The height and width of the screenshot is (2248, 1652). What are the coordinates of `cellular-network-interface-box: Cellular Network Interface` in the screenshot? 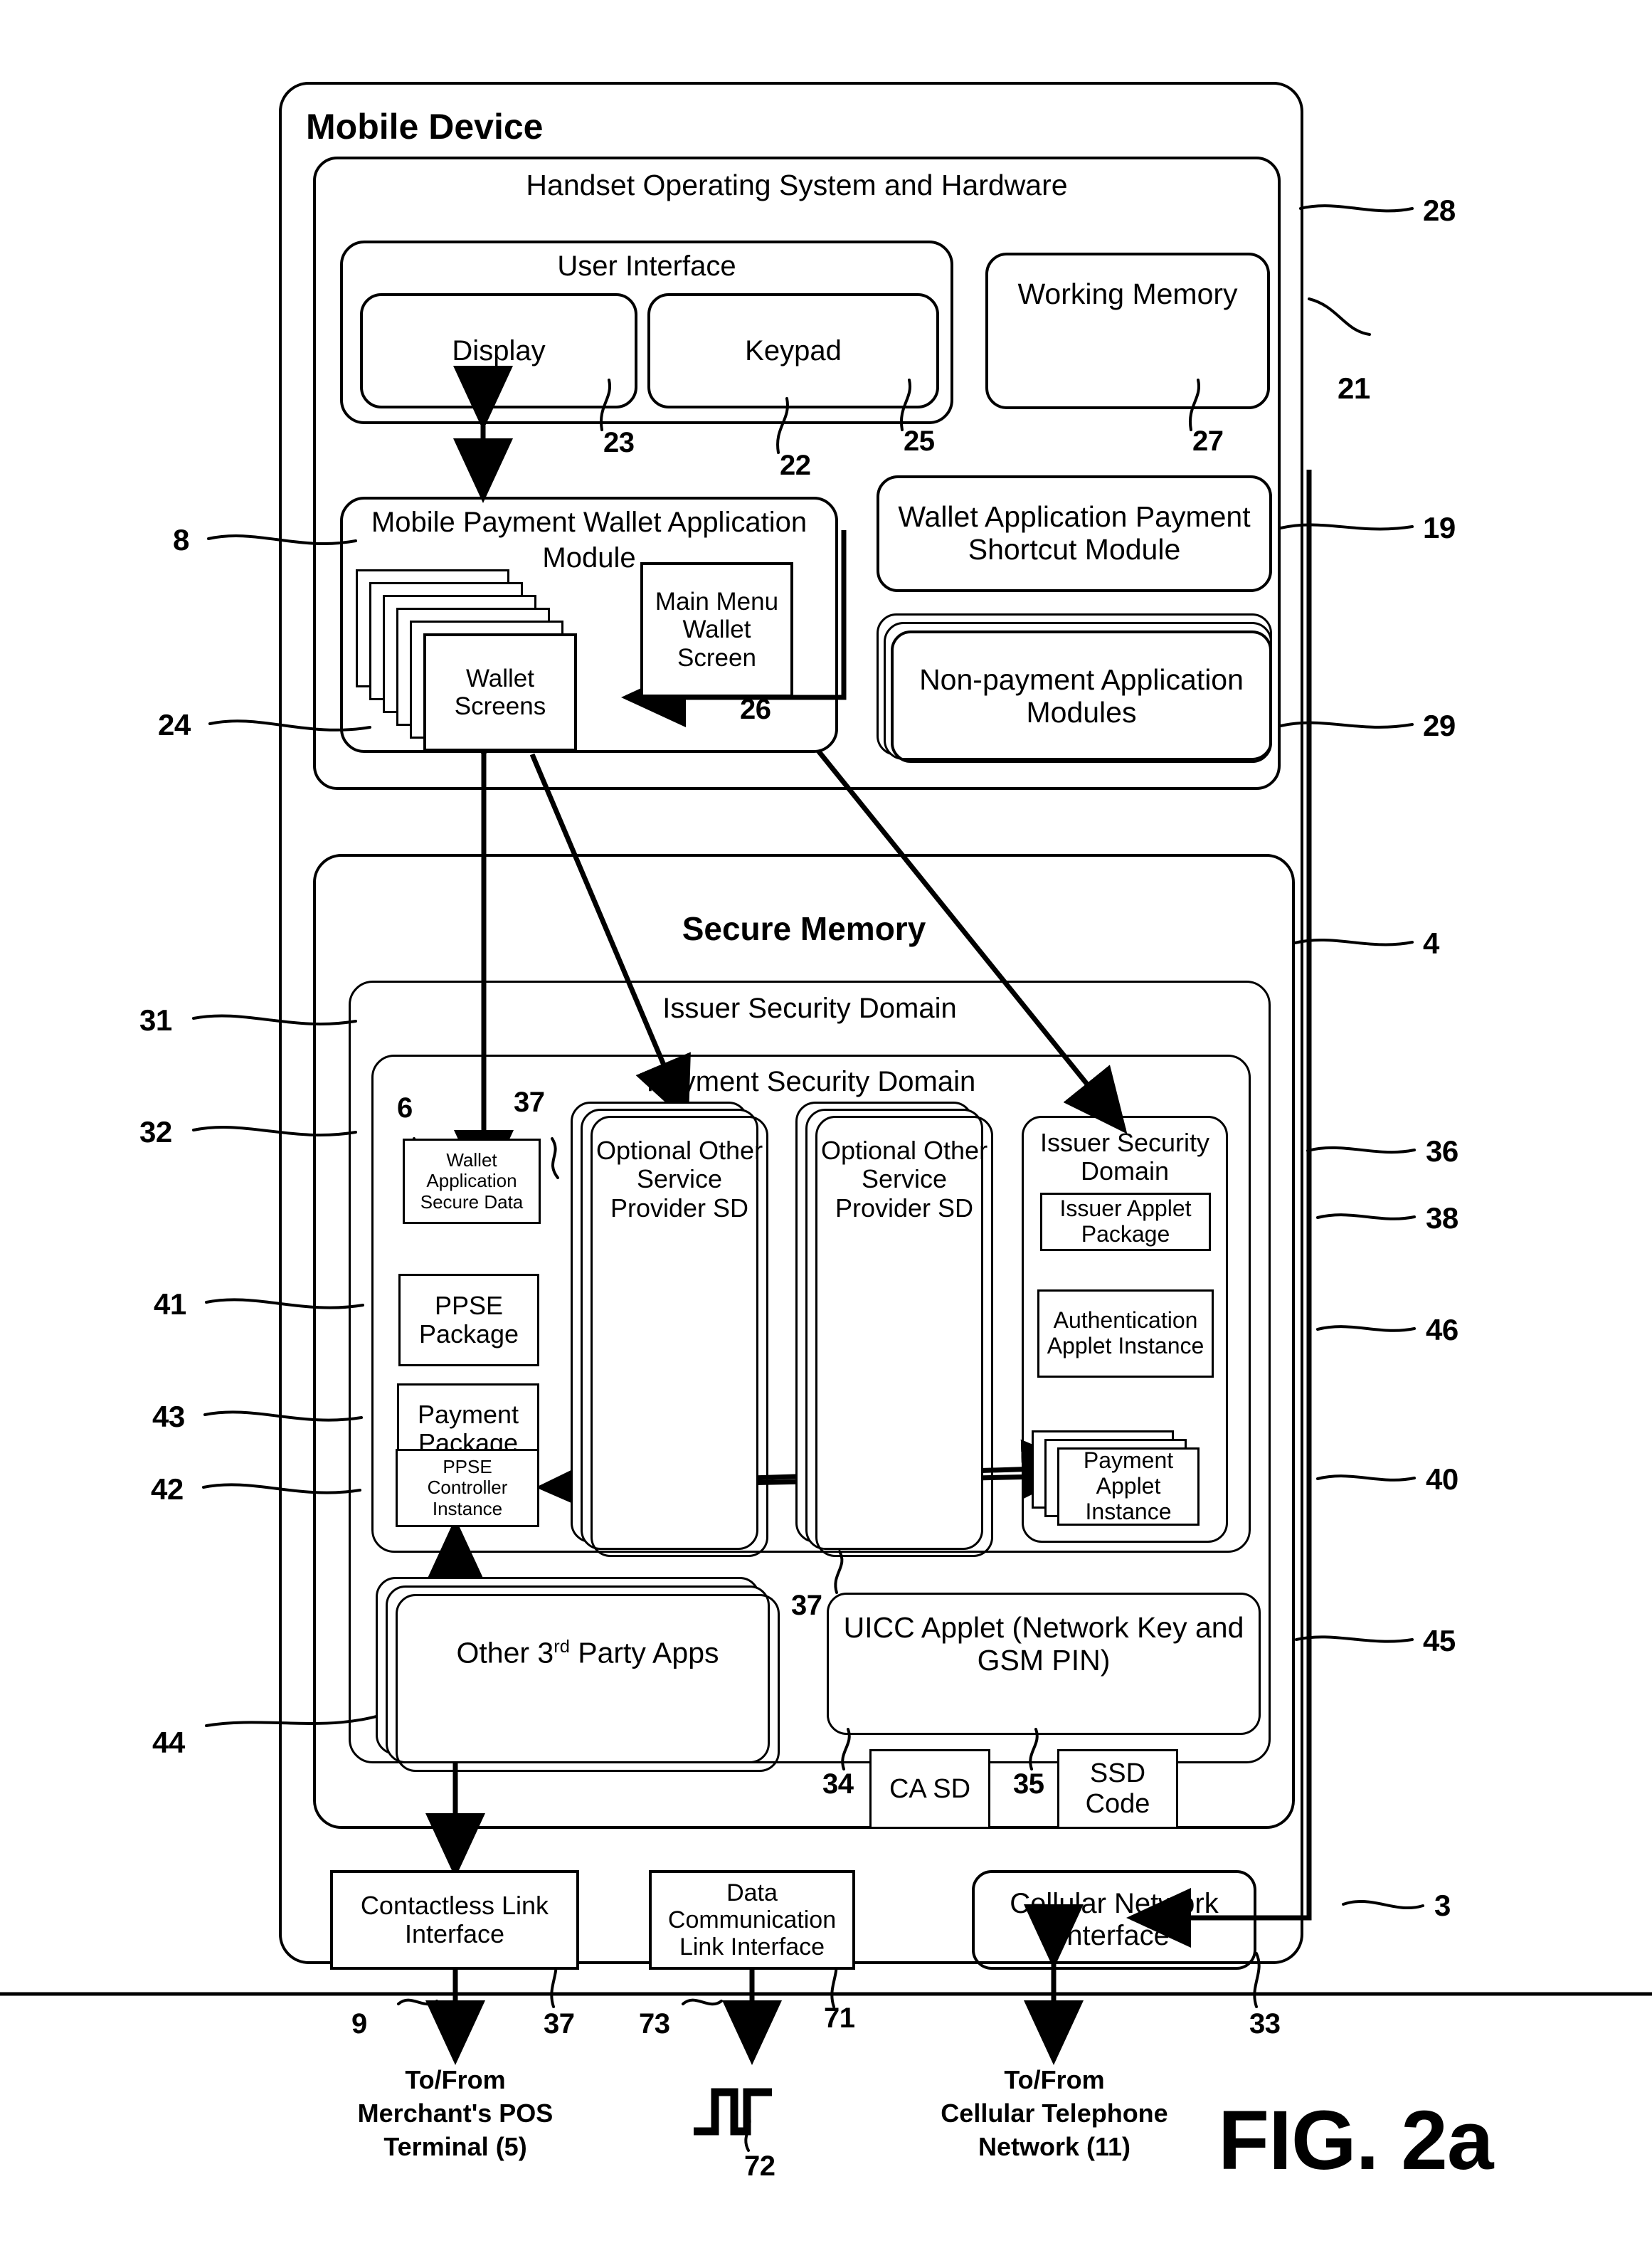 It's located at (1114, 1920).